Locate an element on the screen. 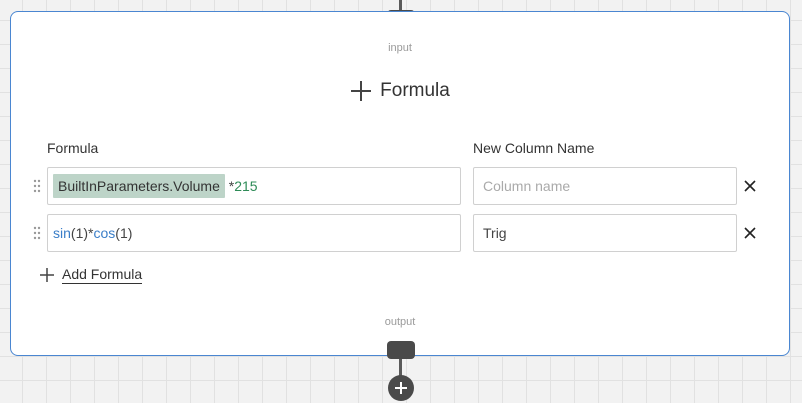 The width and height of the screenshot is (802, 403). formula-number: 215 is located at coordinates (246, 186).